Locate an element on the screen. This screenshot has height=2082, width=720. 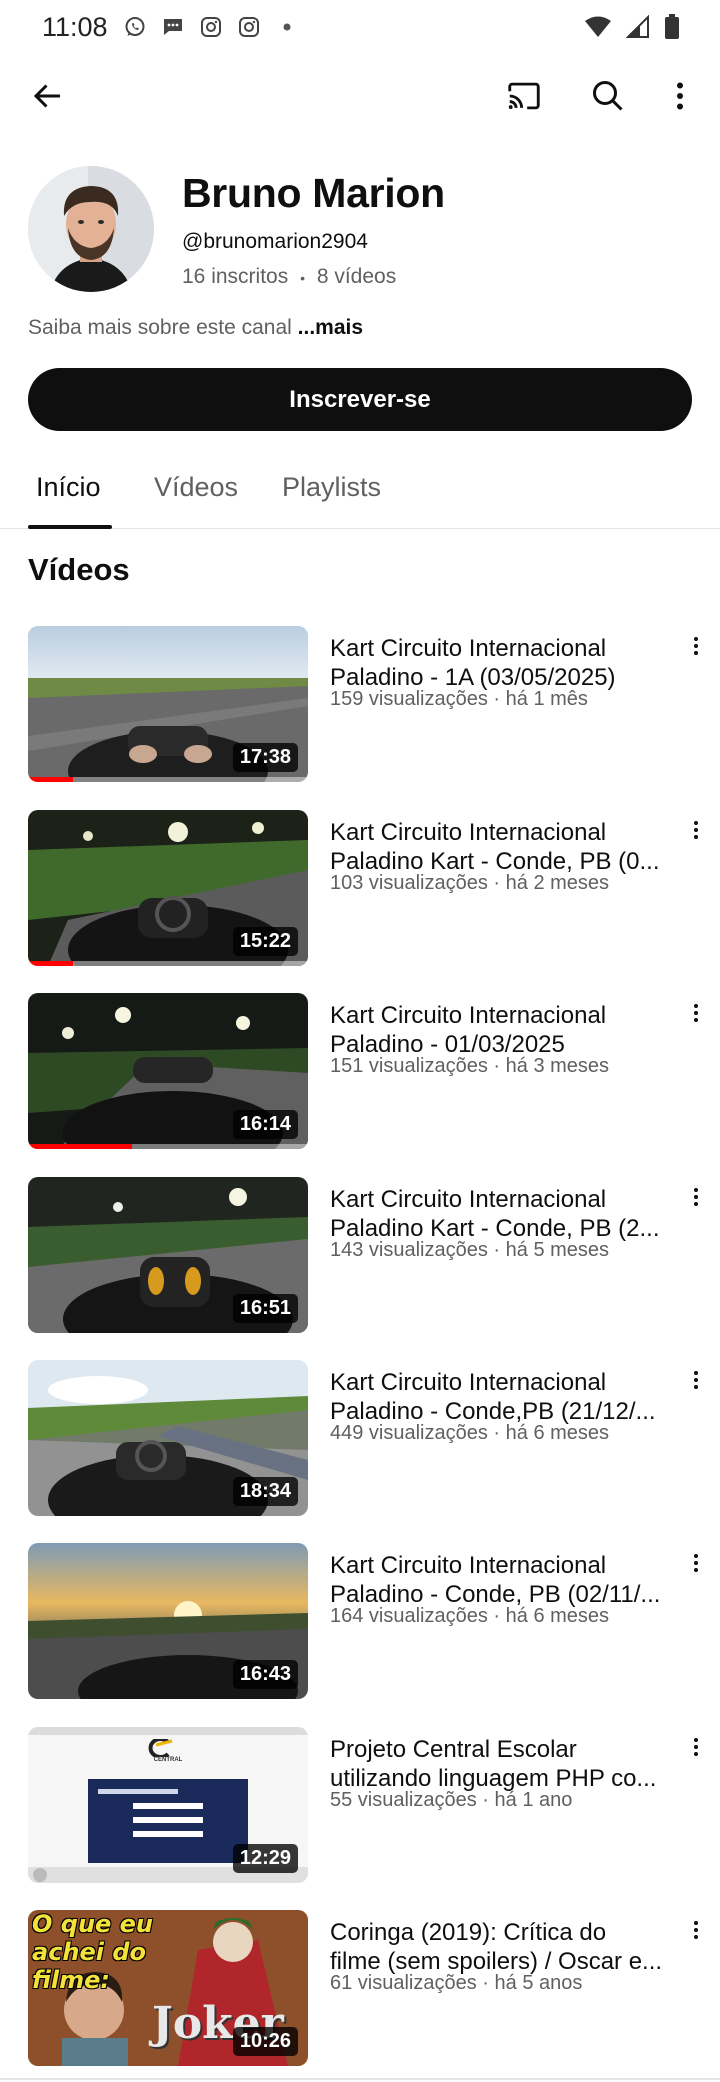
back-arrow-icon is located at coordinates (48, 96).